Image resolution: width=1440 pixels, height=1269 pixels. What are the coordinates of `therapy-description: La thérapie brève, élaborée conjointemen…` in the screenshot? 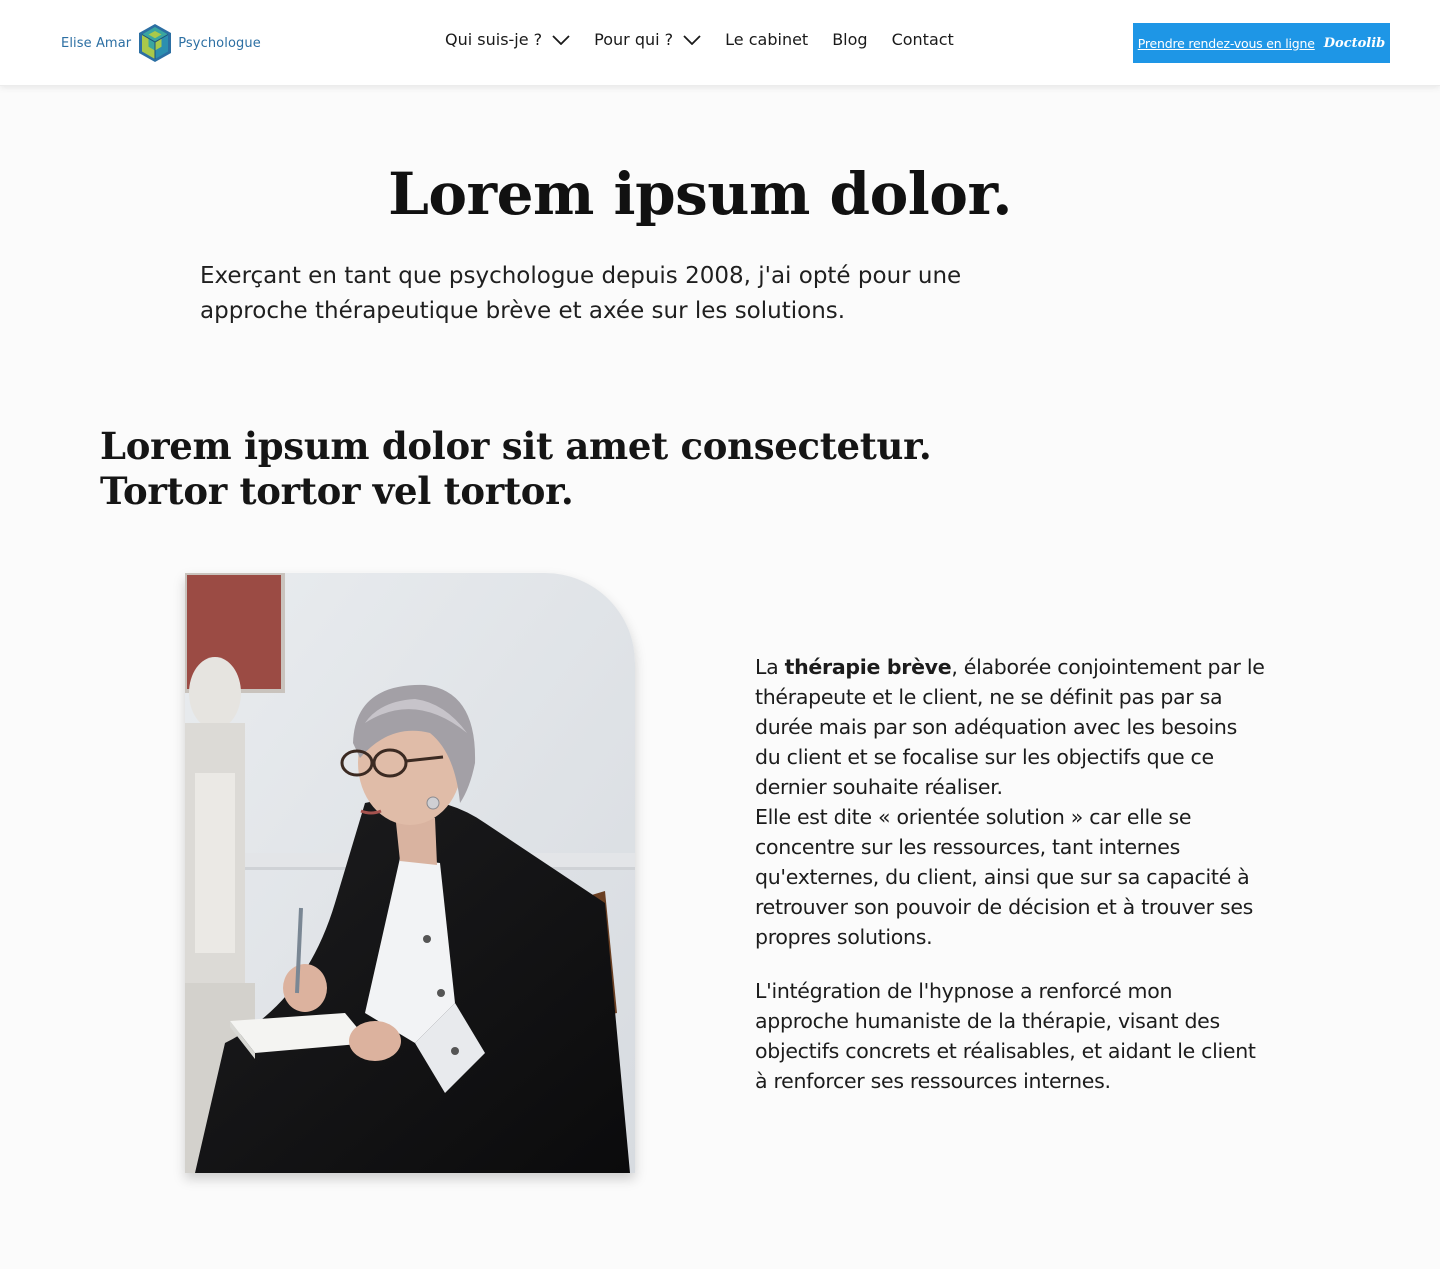 It's located at (1010, 874).